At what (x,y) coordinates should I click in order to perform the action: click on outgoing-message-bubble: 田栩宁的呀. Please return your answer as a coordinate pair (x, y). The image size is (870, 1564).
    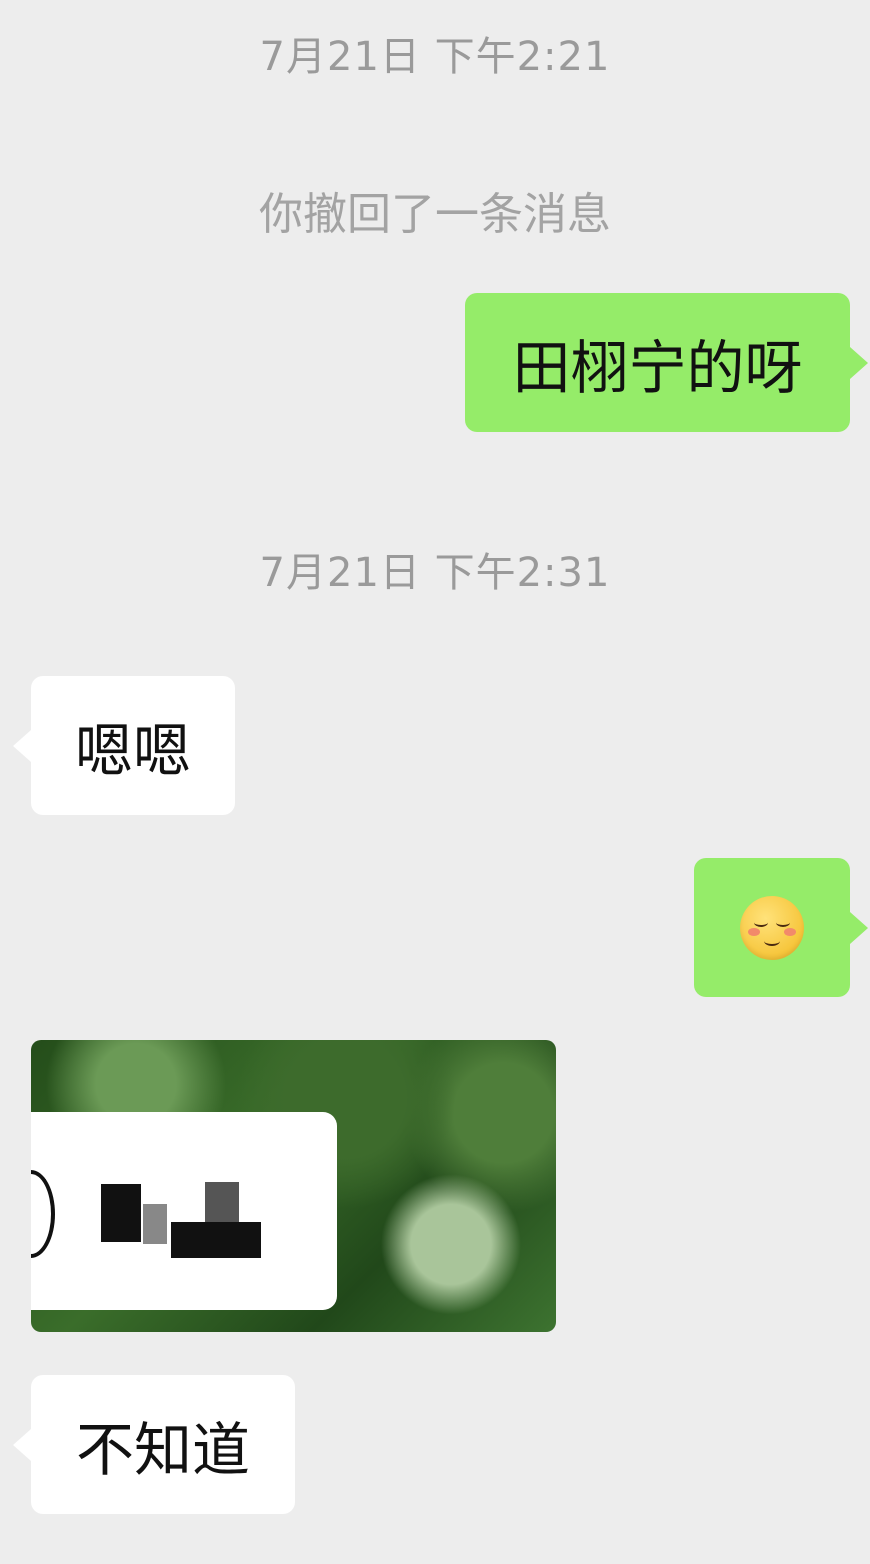
    Looking at the image, I should click on (666, 362).